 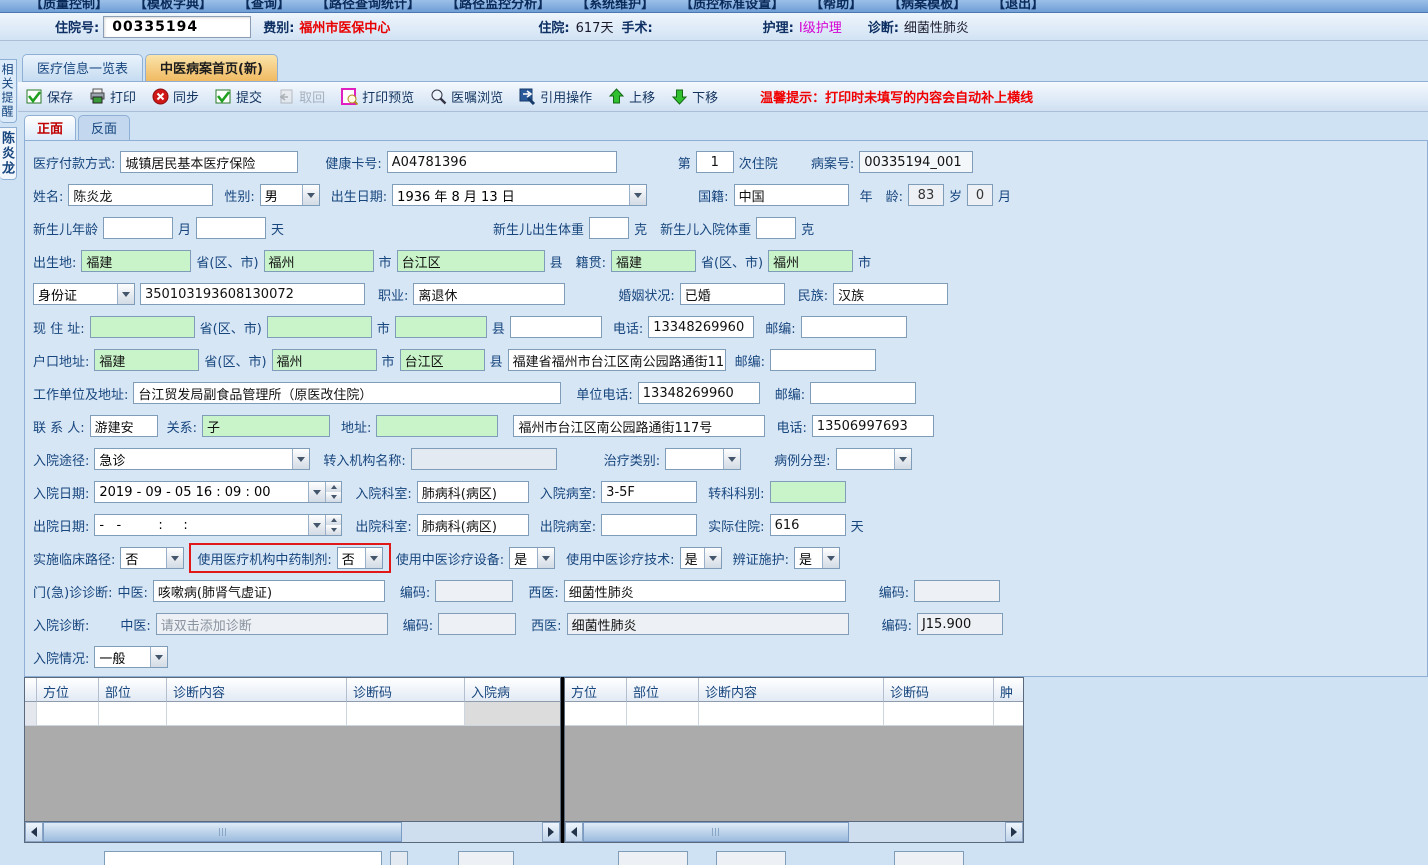 What do you see at coordinates (596, 690) in the screenshot?
I see `column-header: 方位` at bounding box center [596, 690].